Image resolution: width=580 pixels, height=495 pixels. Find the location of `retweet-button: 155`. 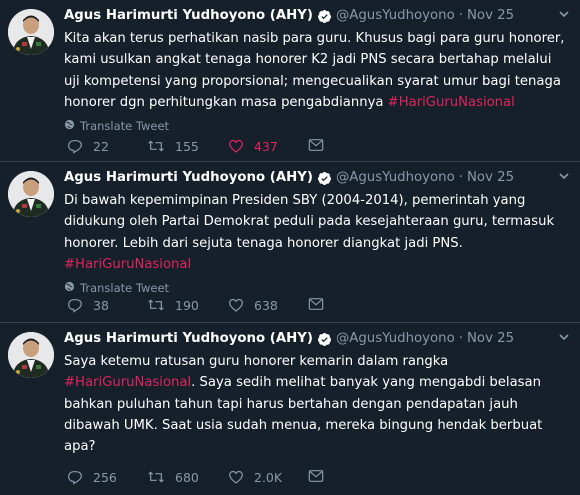

retweet-button: 155 is located at coordinates (173, 146).